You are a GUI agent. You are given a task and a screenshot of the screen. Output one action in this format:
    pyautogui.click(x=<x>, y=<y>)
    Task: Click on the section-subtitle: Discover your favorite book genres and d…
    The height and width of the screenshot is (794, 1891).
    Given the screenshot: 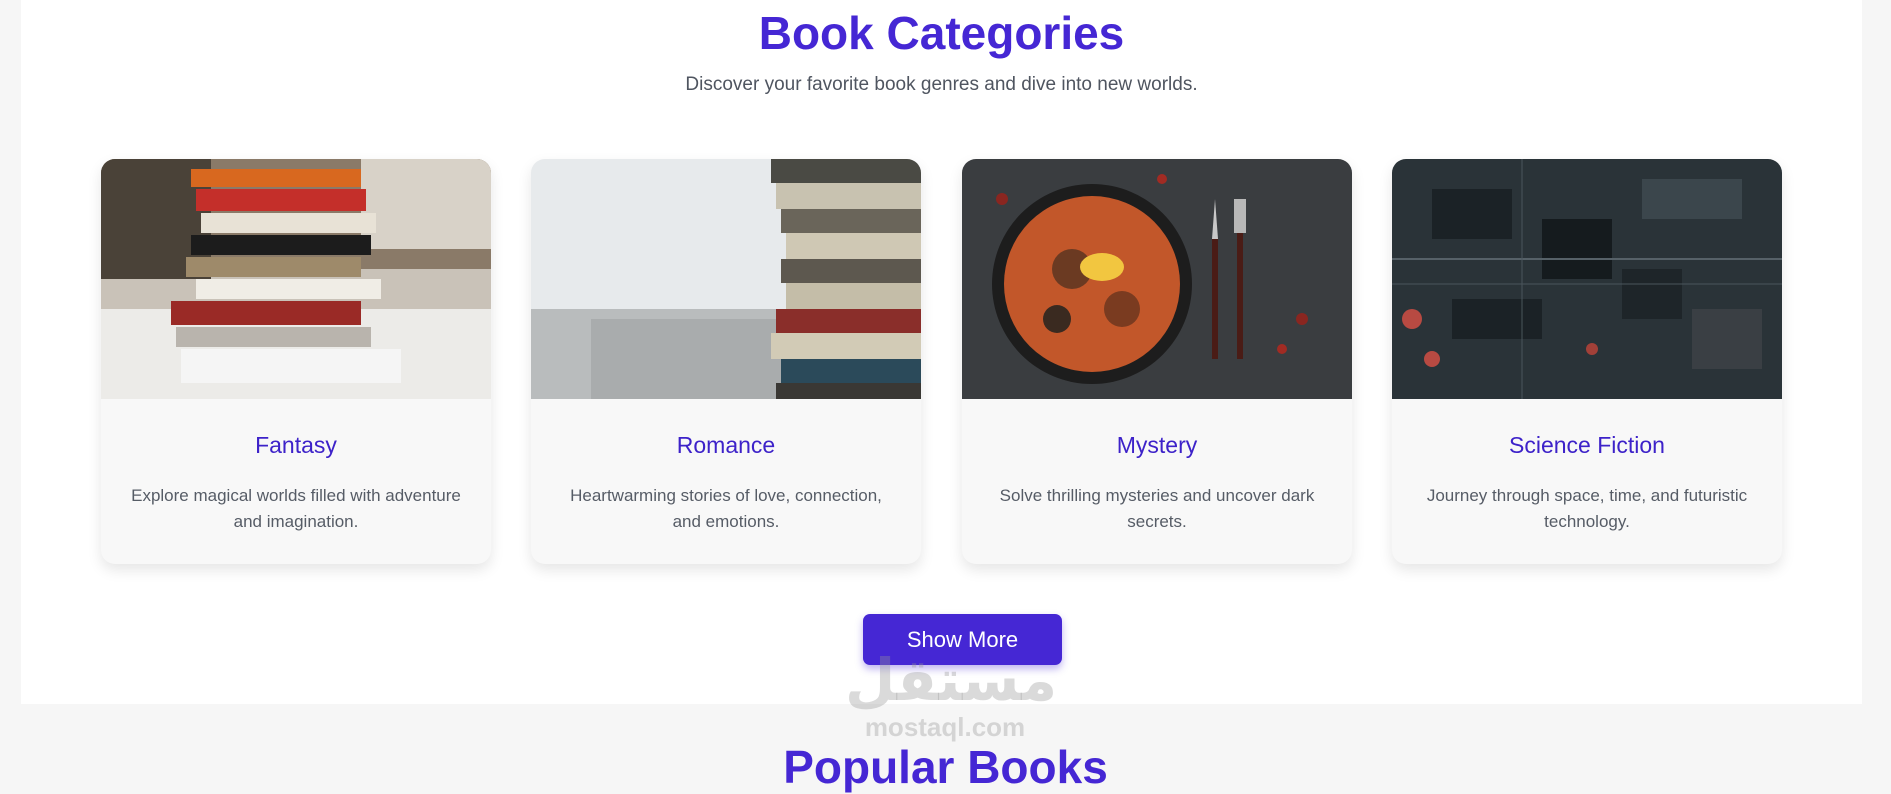 What is the action you would take?
    pyautogui.click(x=941, y=84)
    